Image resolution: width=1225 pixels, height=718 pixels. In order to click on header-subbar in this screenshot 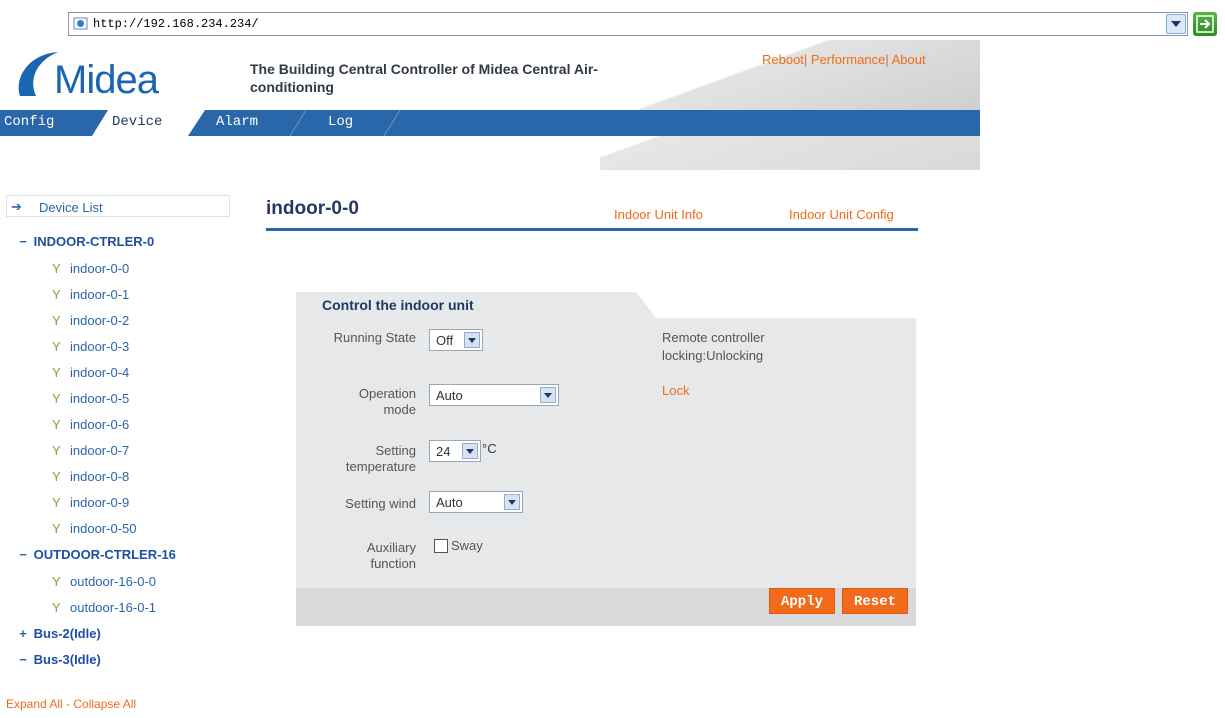, I will do `click(790, 153)`.